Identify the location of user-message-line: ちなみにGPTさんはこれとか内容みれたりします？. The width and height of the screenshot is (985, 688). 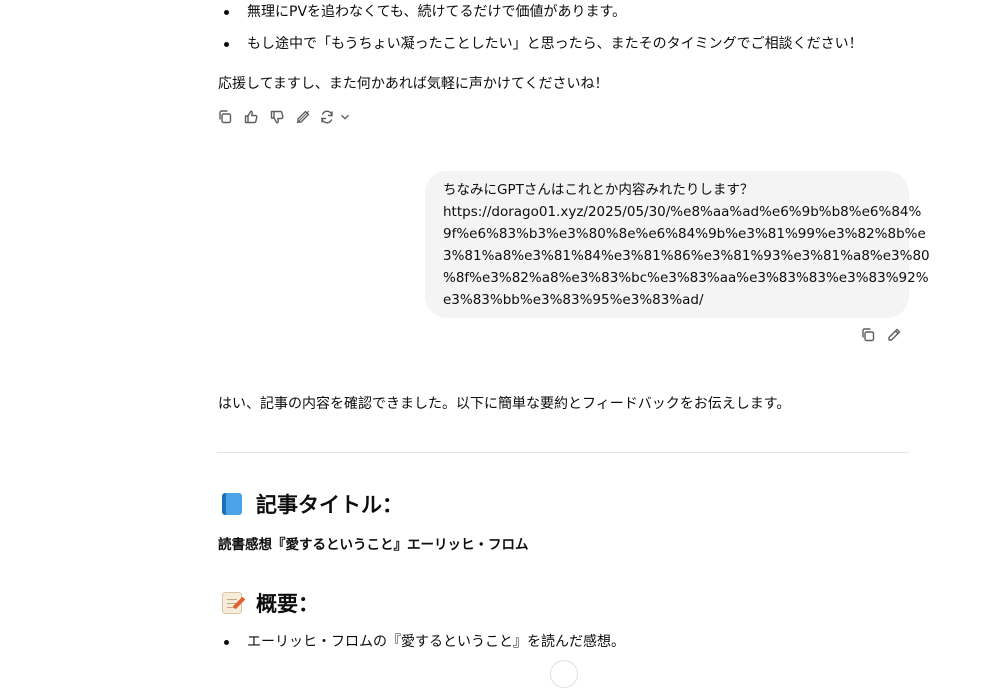
(598, 190).